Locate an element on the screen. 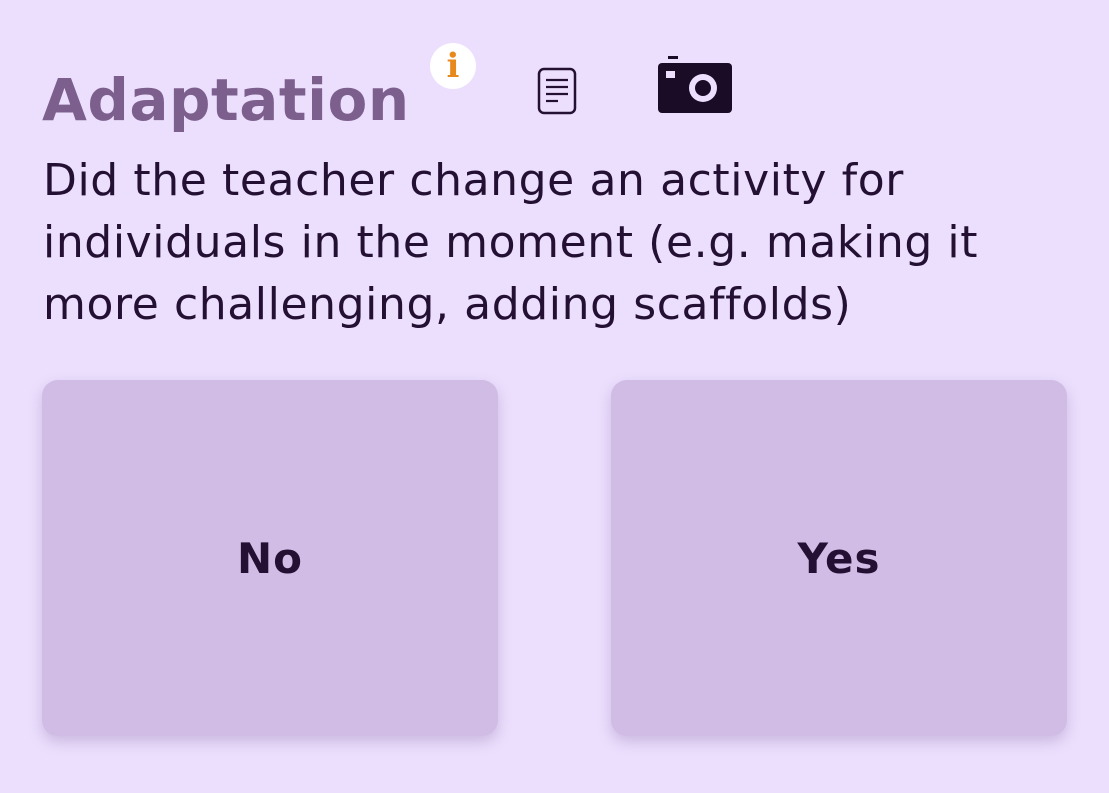 The height and width of the screenshot is (793, 1109). camera-button is located at coordinates (695, 85).